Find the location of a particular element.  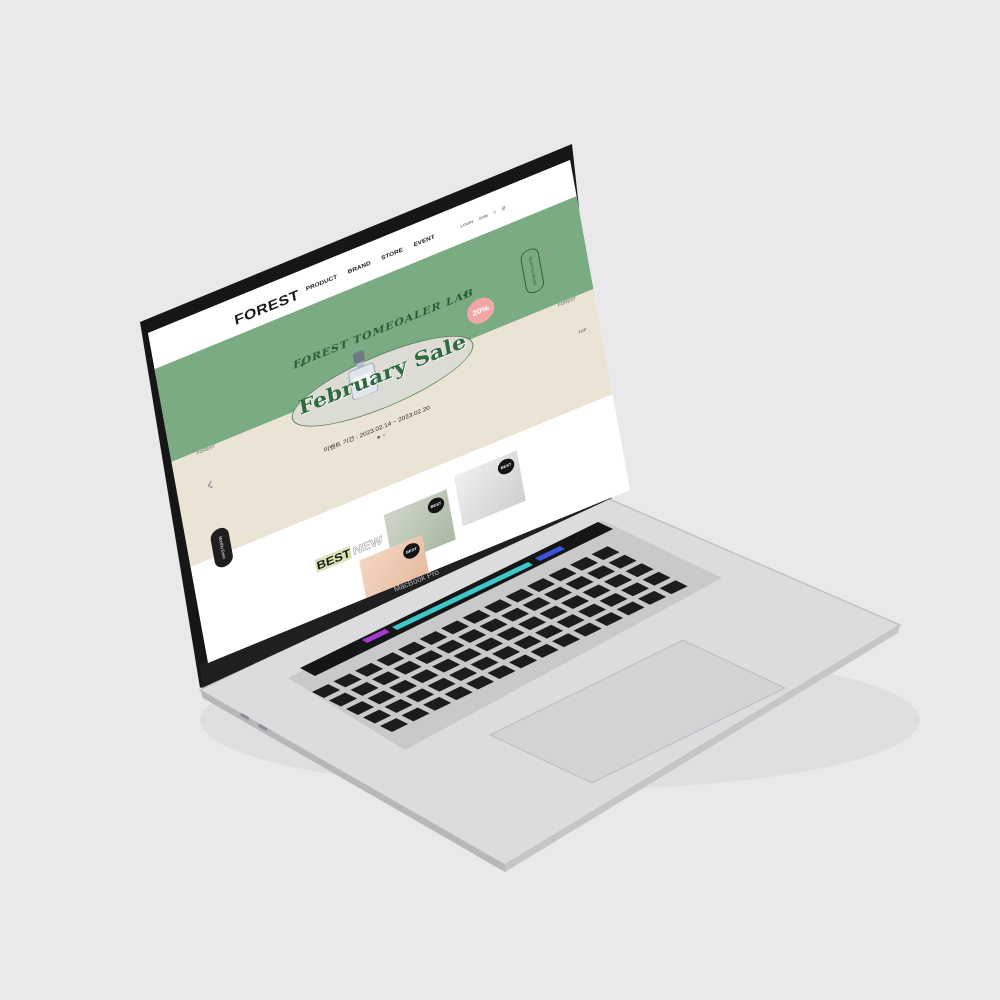

best-tab: BEST is located at coordinates (333, 559).